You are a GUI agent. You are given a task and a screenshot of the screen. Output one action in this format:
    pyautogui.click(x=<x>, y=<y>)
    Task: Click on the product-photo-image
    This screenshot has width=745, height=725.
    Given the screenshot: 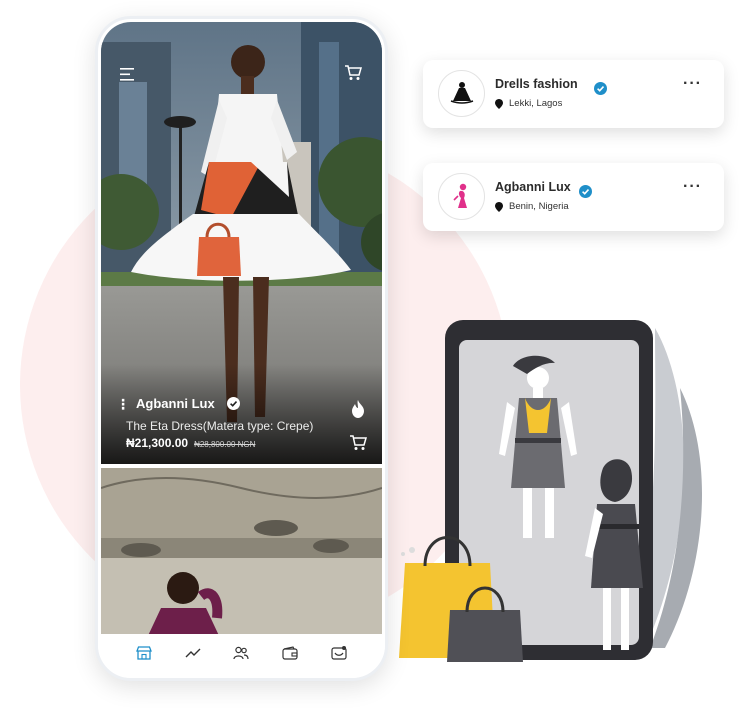 What is the action you would take?
    pyautogui.click(x=241, y=554)
    